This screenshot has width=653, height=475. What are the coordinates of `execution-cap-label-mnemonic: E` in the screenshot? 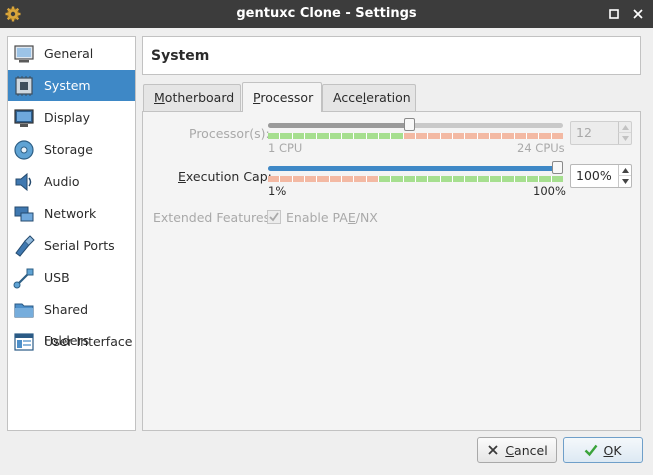 It's located at (182, 176).